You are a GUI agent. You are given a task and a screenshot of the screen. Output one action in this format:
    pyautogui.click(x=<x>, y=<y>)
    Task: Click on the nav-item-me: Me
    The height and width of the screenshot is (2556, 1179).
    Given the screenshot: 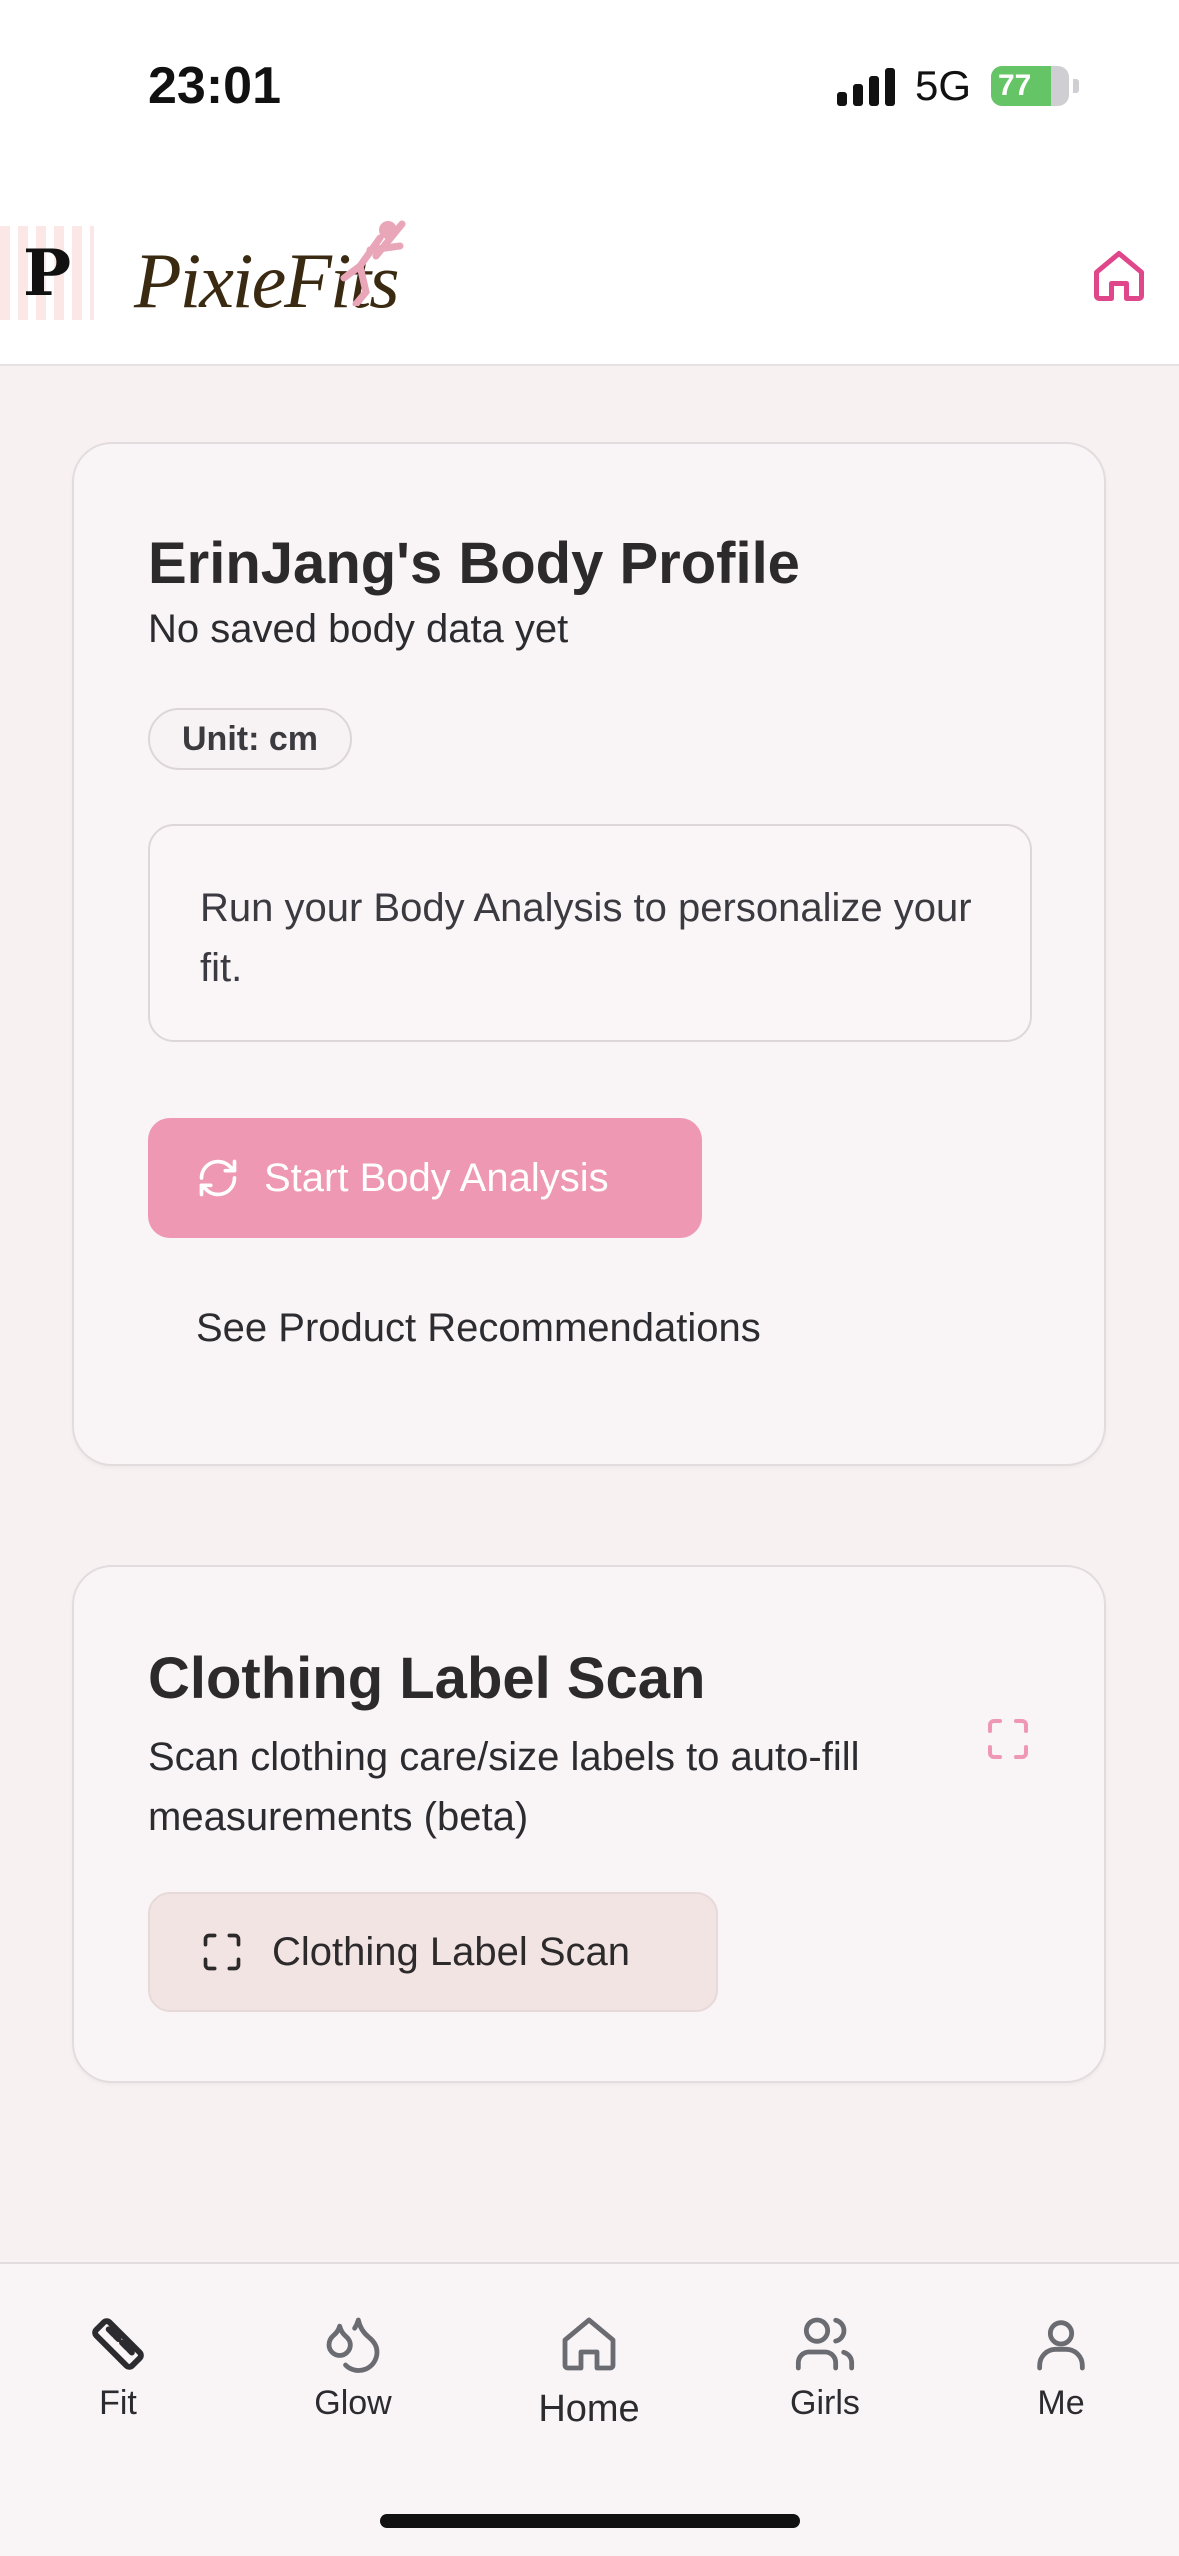 What is the action you would take?
    pyautogui.click(x=1061, y=2367)
    